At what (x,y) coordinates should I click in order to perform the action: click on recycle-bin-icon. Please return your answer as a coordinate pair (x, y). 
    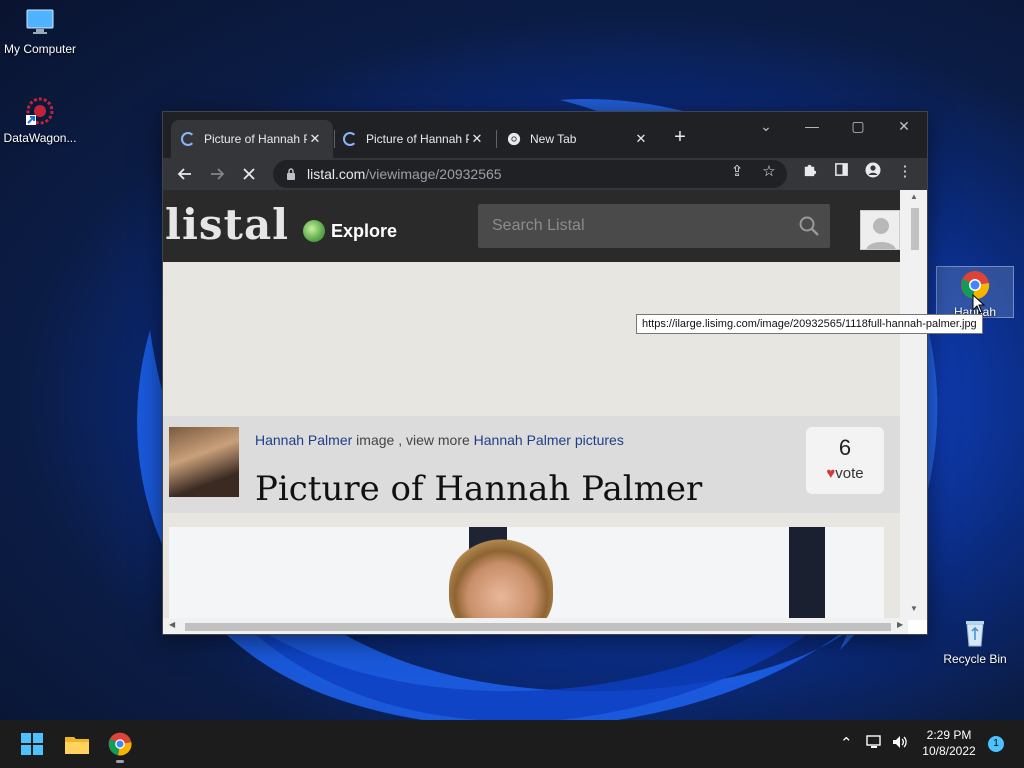
    Looking at the image, I should click on (975, 634).